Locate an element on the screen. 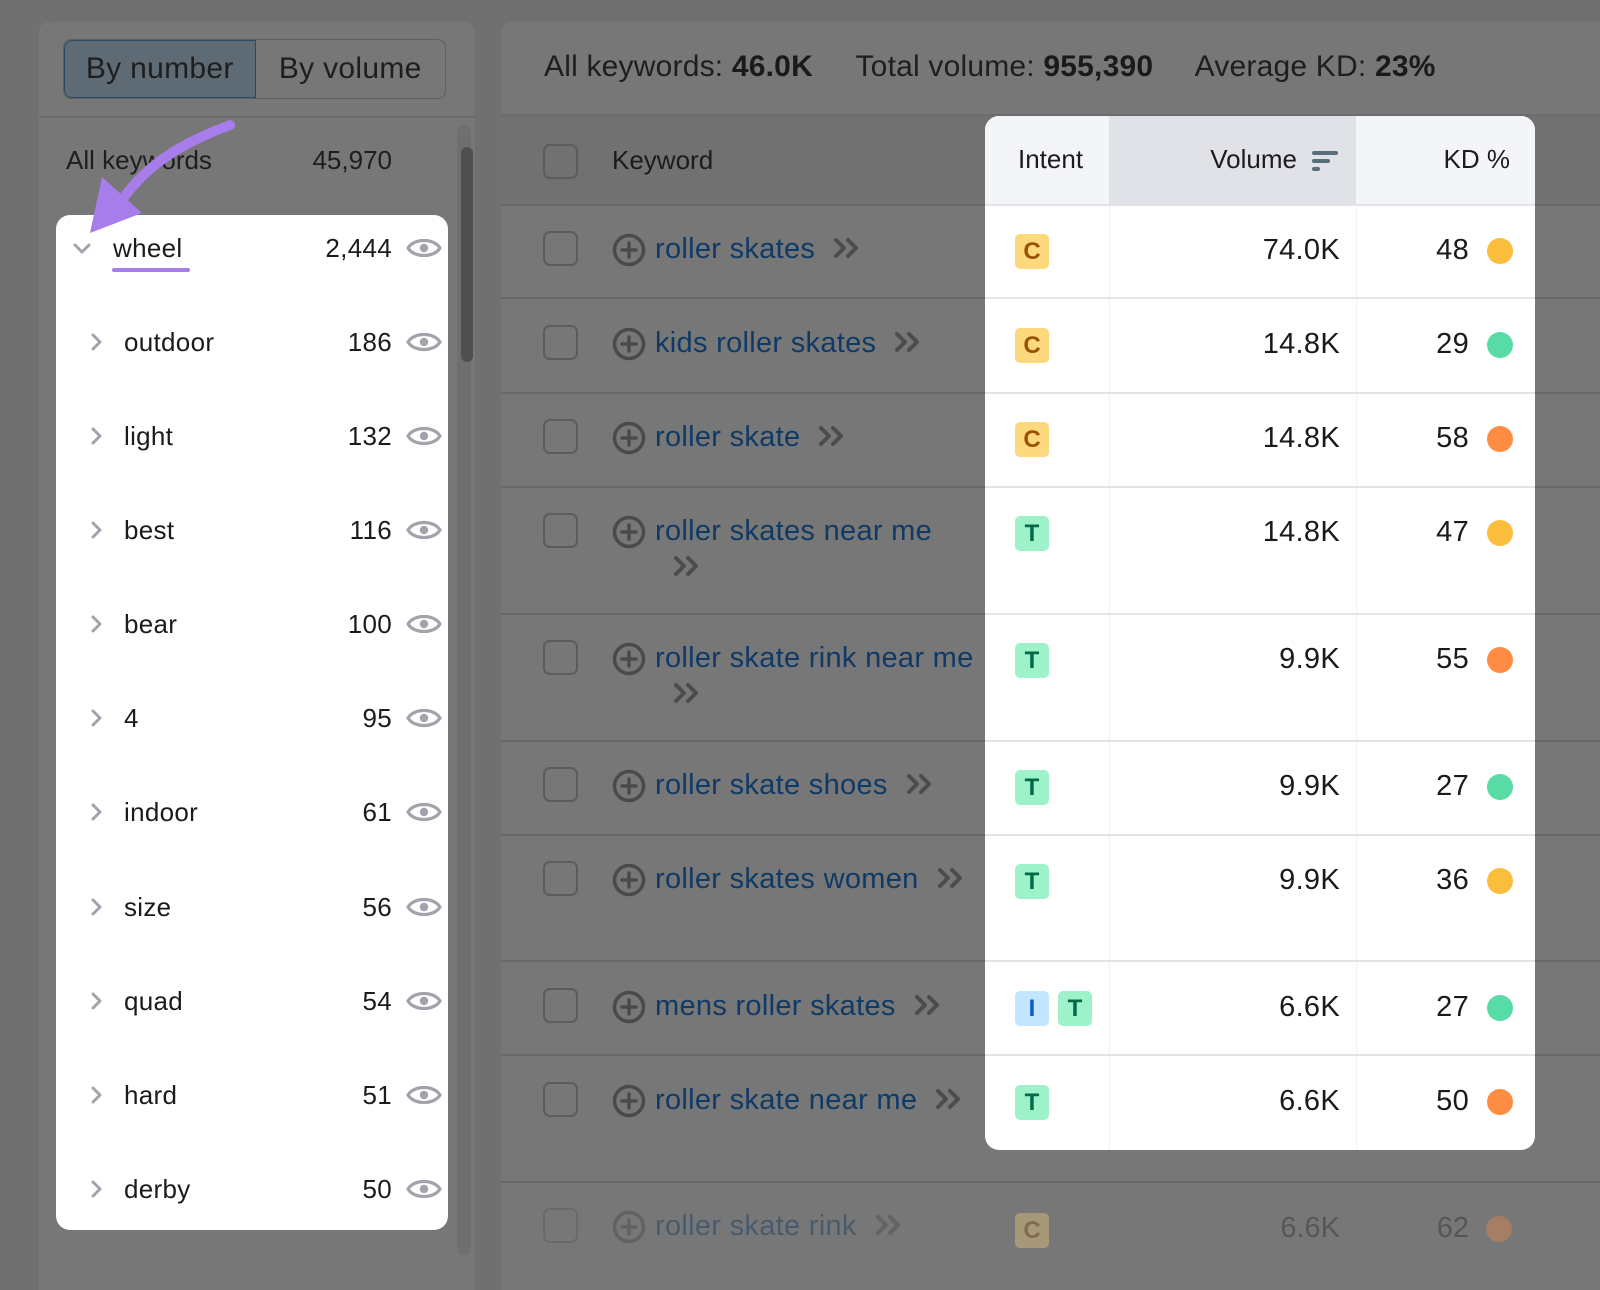 The height and width of the screenshot is (1290, 1600). group-item-best: best 116 is located at coordinates (252, 530).